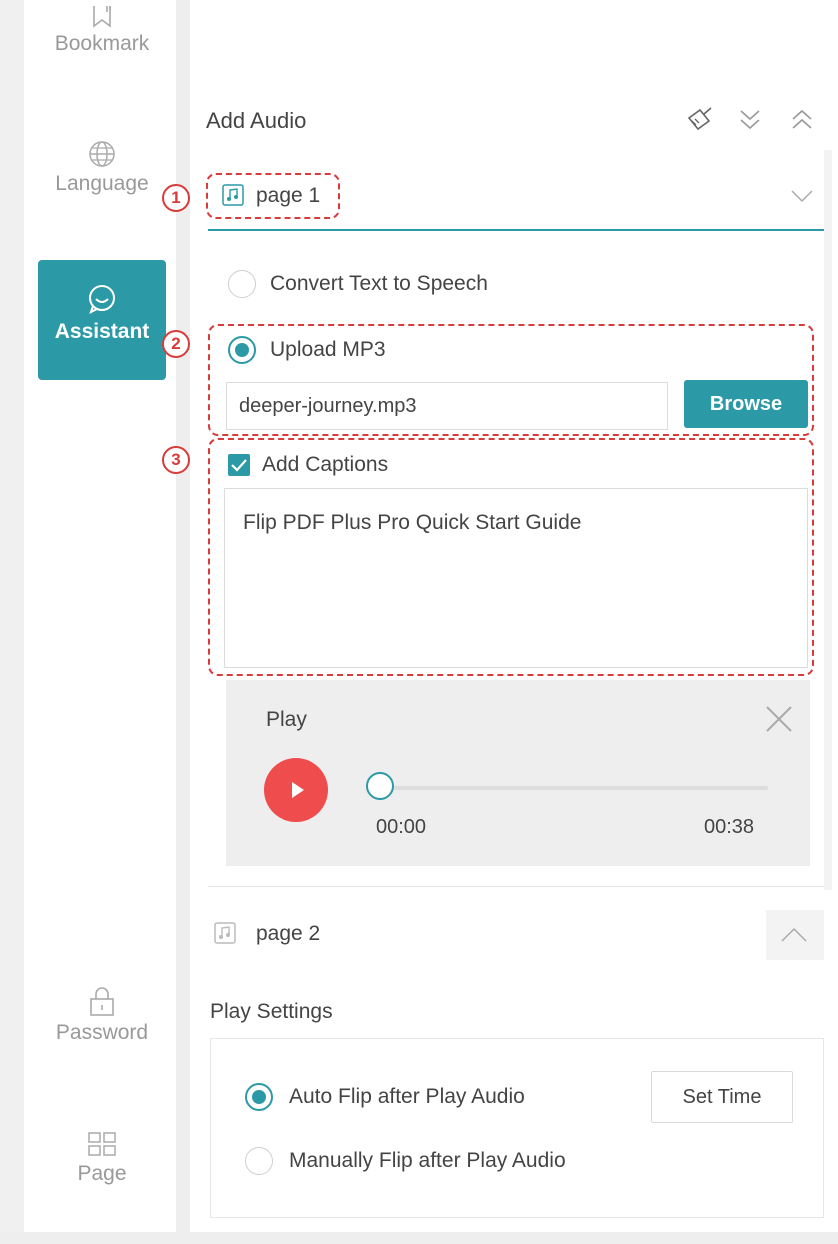 The height and width of the screenshot is (1244, 838). I want to click on chat-icon, so click(102, 299).